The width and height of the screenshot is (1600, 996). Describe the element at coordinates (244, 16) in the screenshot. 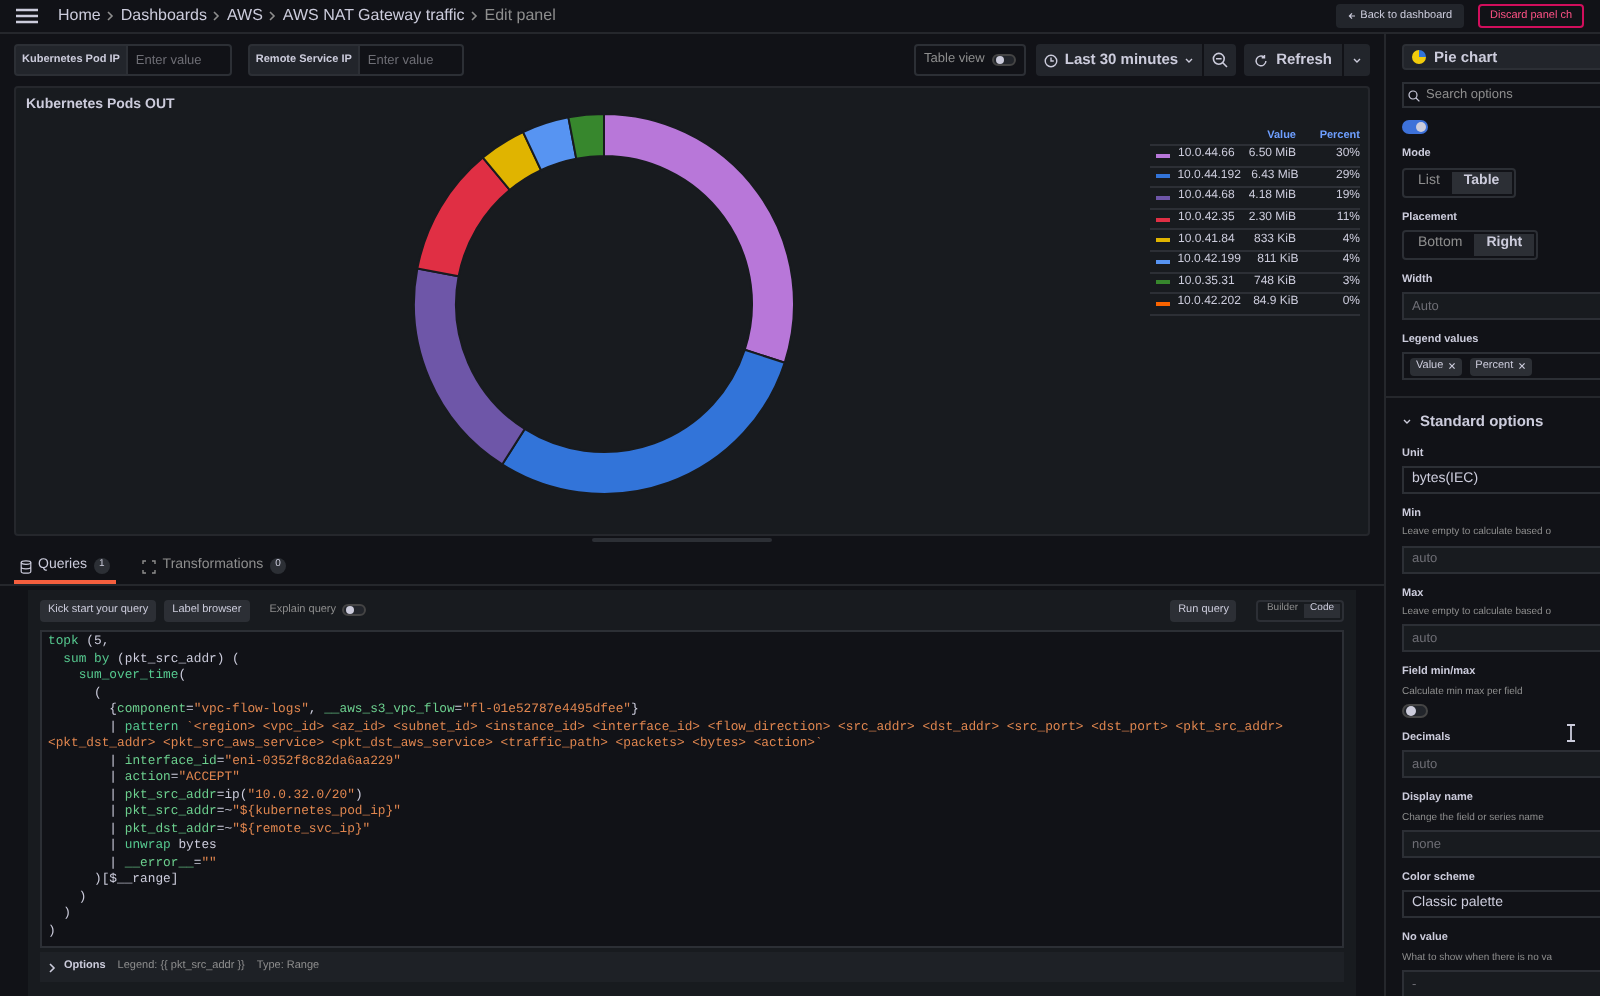

I see `breadcrumb-link: AWS` at that location.